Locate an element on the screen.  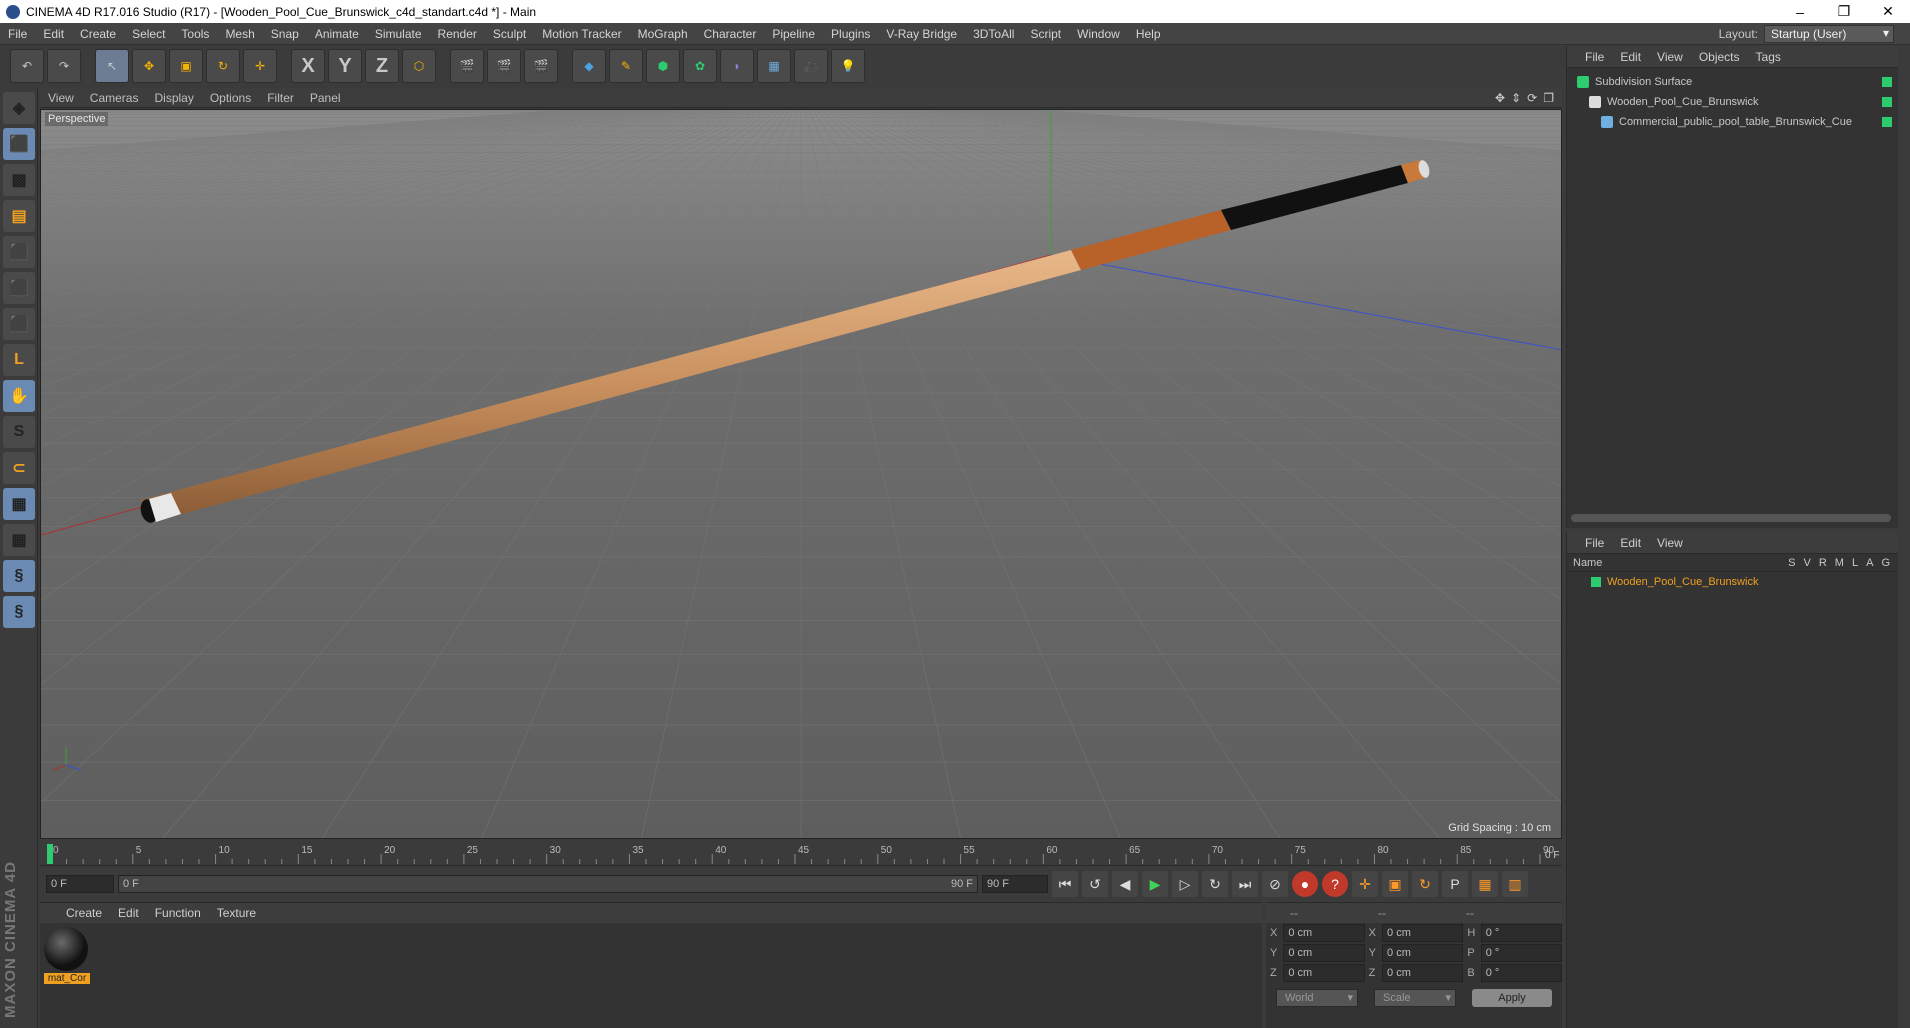
render-settings-icon: 🎬 is located at coordinates (541, 66).